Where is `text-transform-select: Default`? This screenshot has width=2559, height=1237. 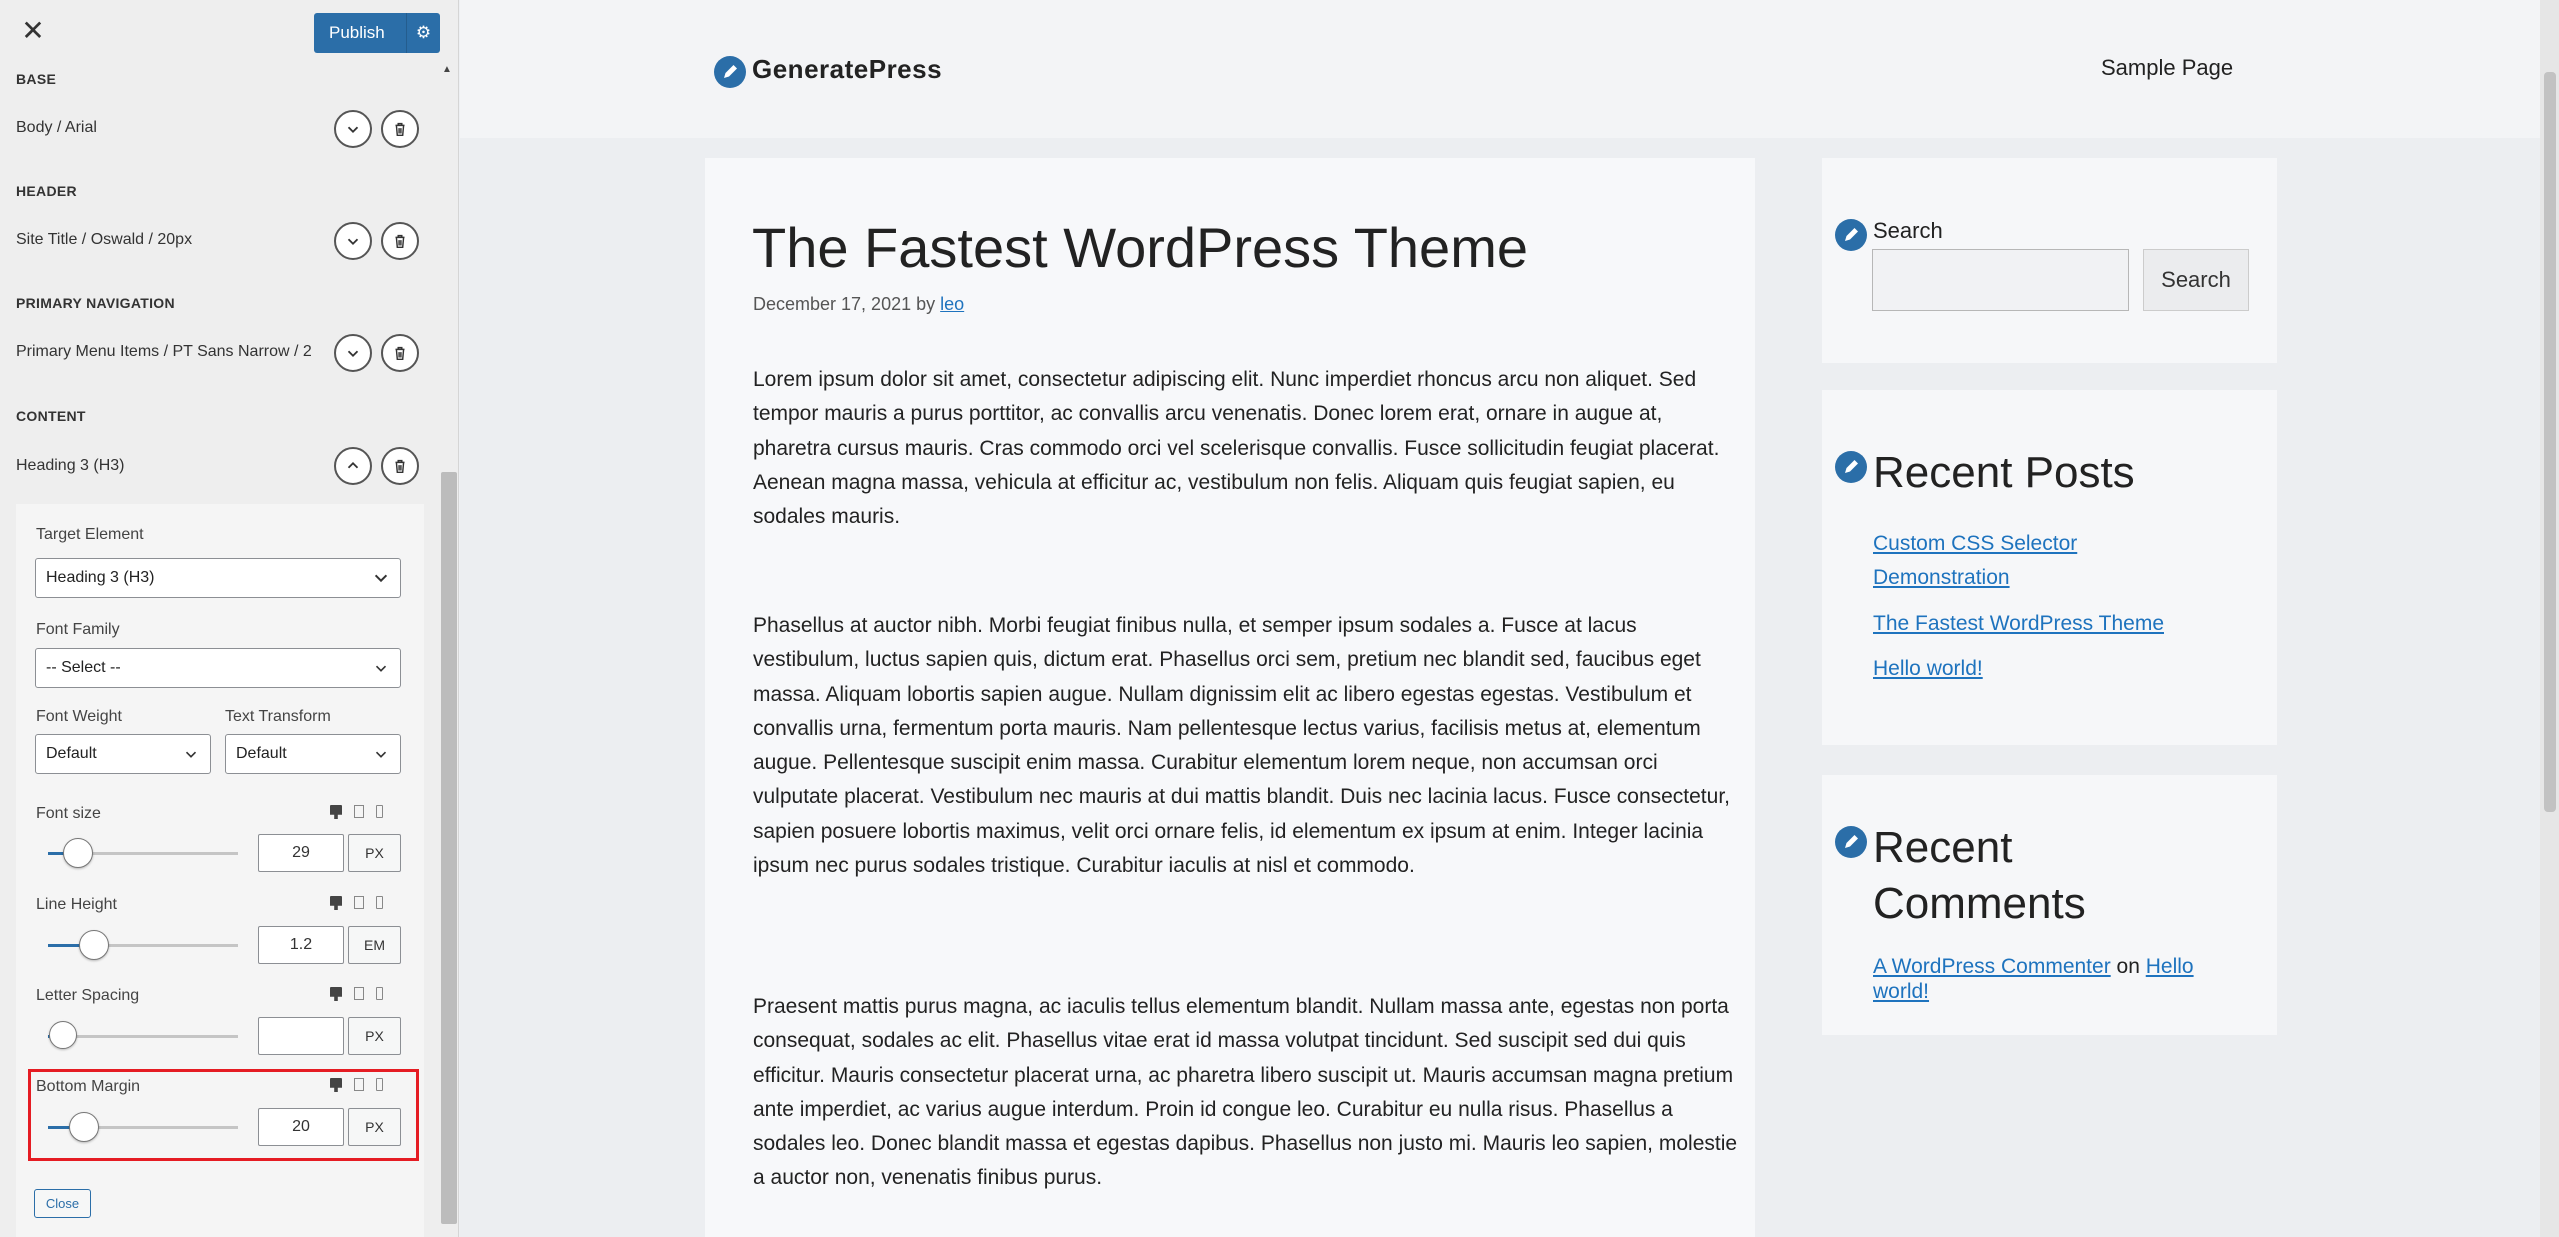
text-transform-select: Default is located at coordinates (313, 754).